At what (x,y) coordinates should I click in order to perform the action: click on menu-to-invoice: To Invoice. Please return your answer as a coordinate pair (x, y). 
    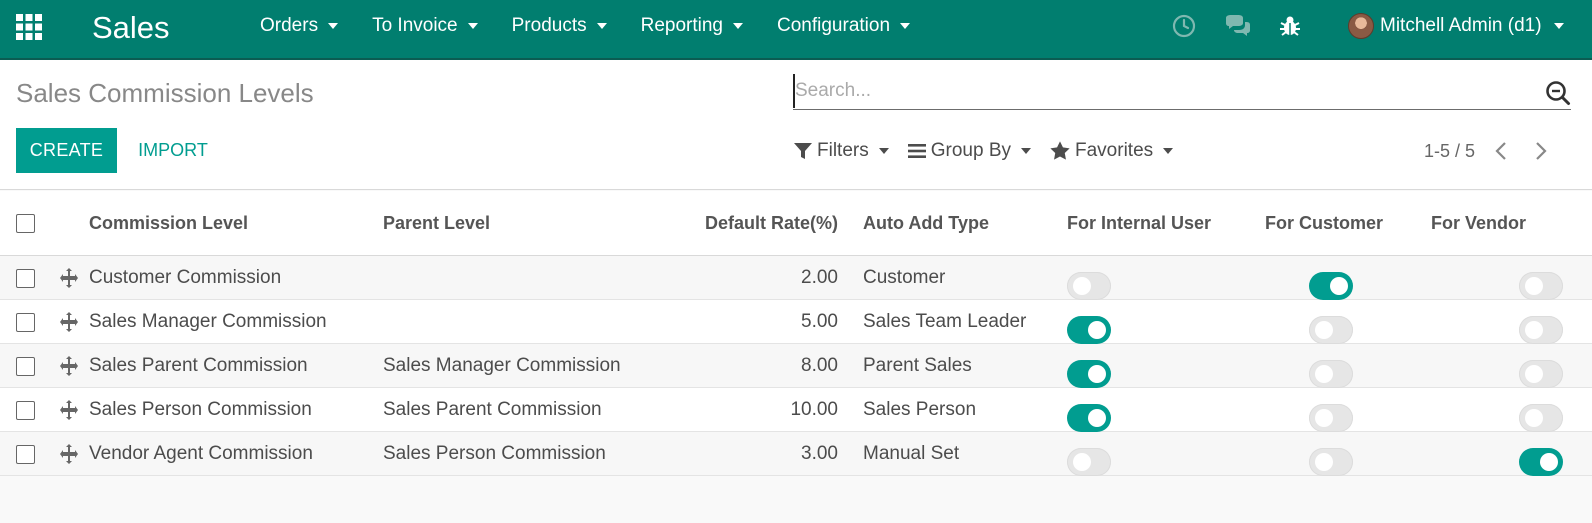
    Looking at the image, I should click on (424, 26).